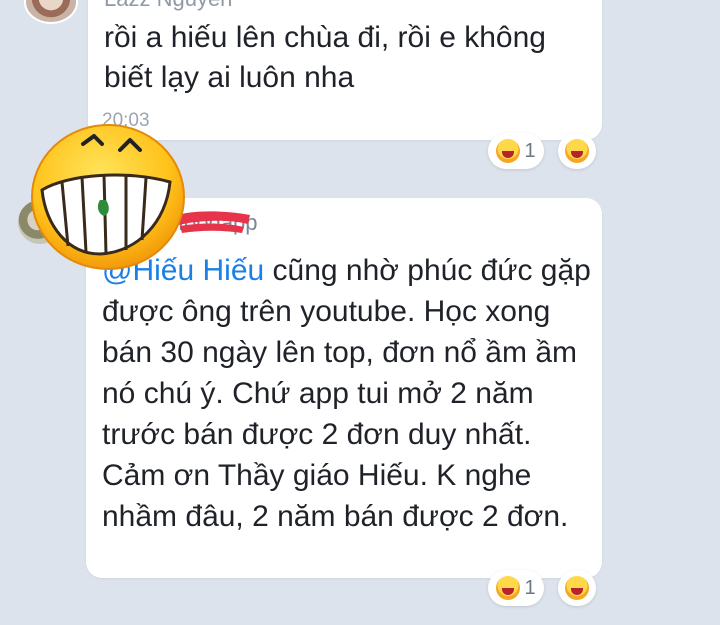 The width and height of the screenshot is (720, 625). Describe the element at coordinates (168, 6) in the screenshot. I see `sender-name: Lazz Nguyen` at that location.